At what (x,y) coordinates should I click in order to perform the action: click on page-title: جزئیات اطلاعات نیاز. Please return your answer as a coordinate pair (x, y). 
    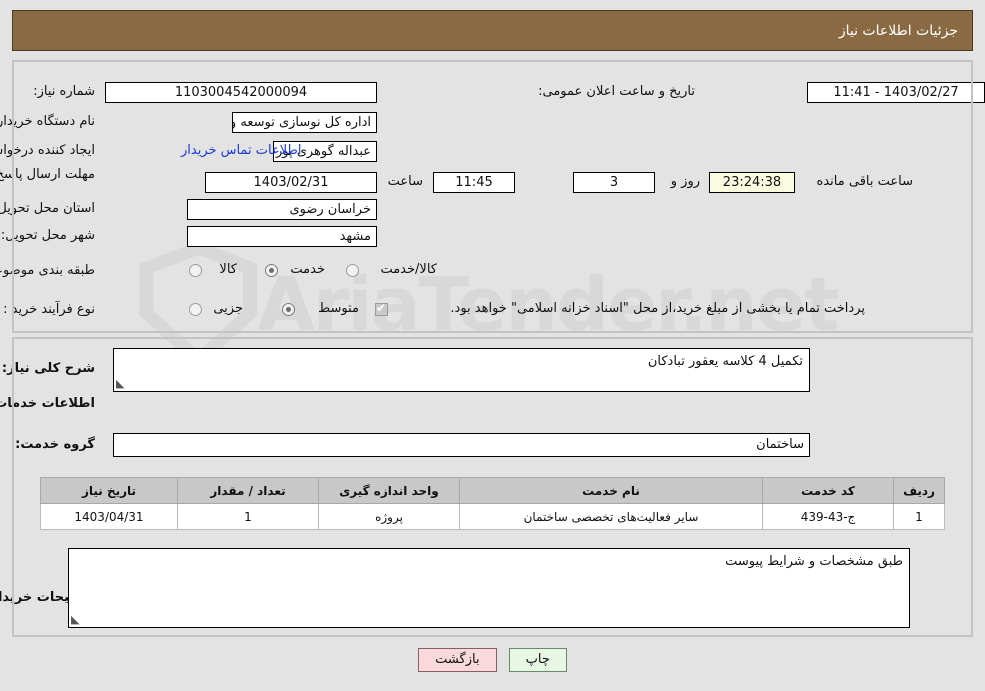
    Looking at the image, I should click on (898, 30).